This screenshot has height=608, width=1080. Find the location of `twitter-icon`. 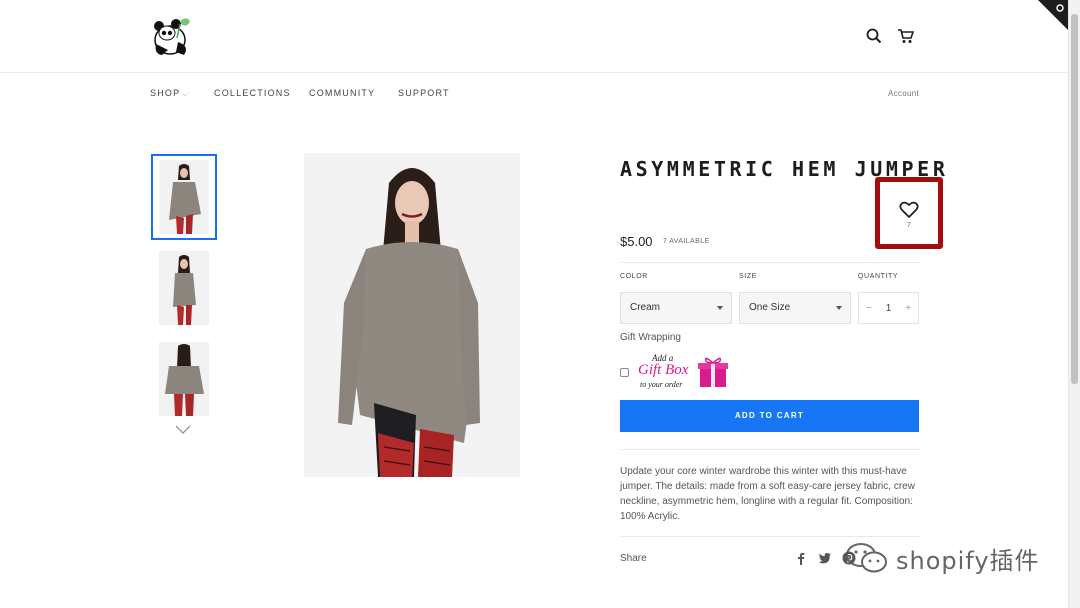

twitter-icon is located at coordinates (825, 558).